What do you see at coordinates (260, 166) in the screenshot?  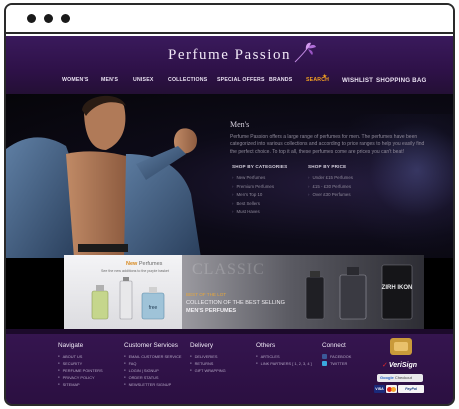 I see `shop-by-categories-heading: SHOP BY CATEGORIES` at bounding box center [260, 166].